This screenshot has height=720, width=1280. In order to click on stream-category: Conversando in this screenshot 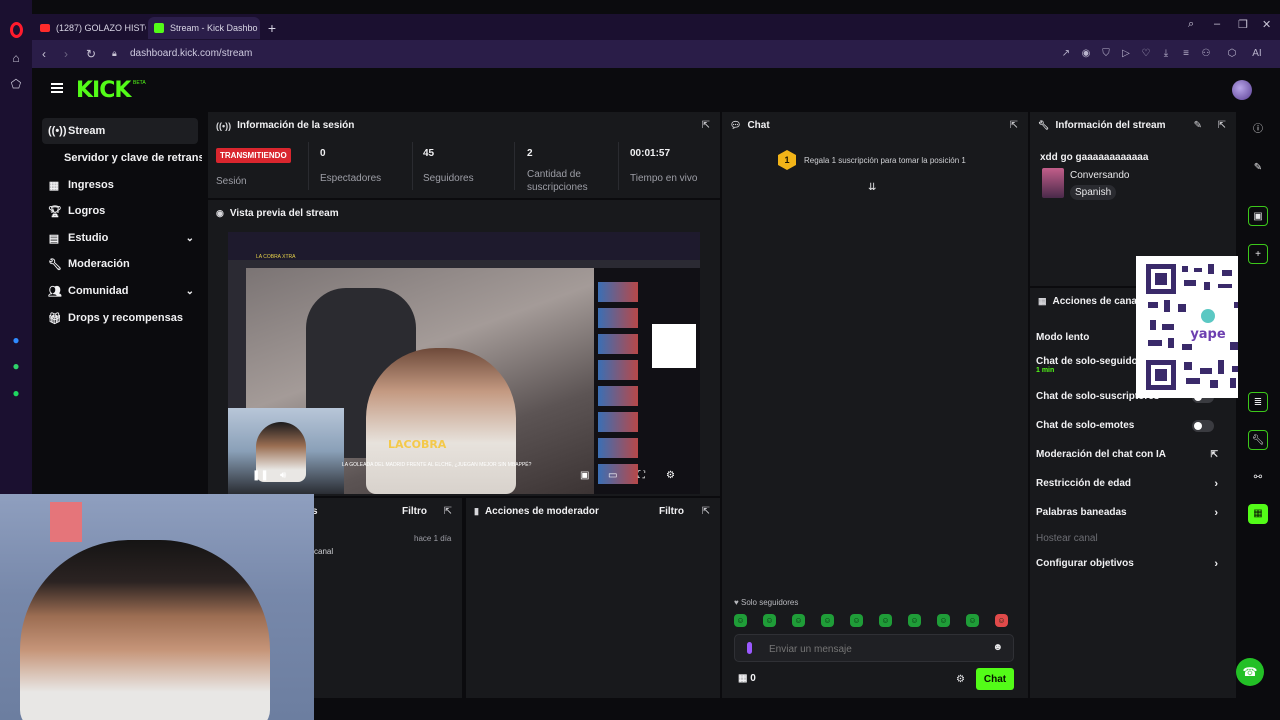, I will do `click(1099, 175)`.